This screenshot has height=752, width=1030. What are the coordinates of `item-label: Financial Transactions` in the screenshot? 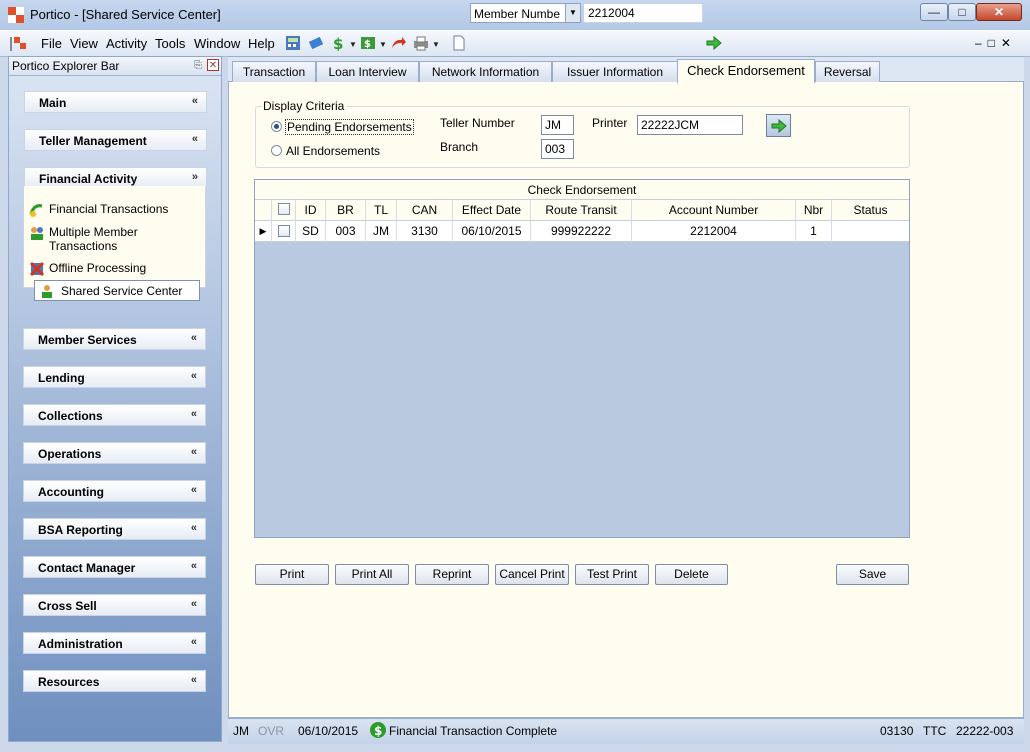 It's located at (109, 209).